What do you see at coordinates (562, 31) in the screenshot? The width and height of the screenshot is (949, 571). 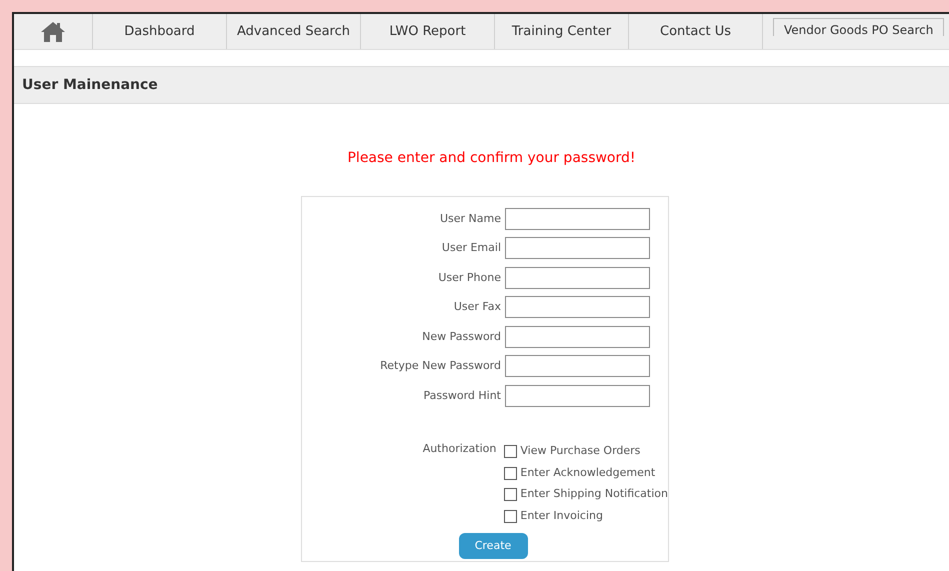 I see `nav-link: Training Center` at bounding box center [562, 31].